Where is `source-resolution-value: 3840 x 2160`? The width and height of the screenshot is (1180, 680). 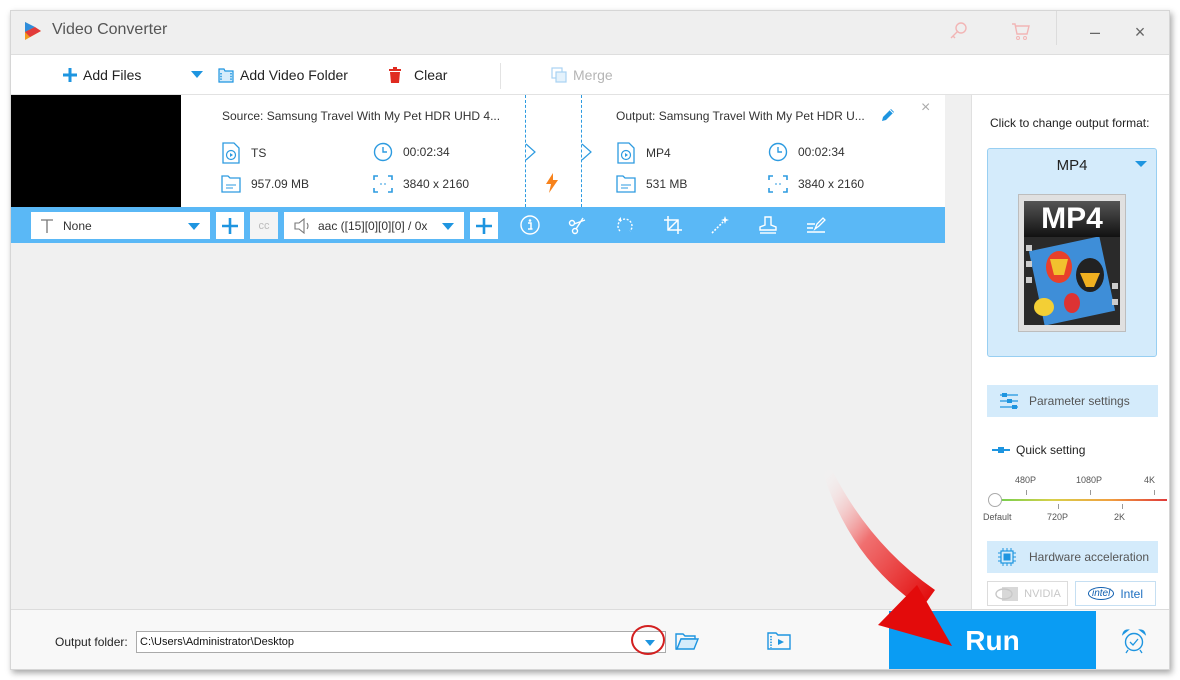
source-resolution-value: 3840 x 2160 is located at coordinates (436, 184).